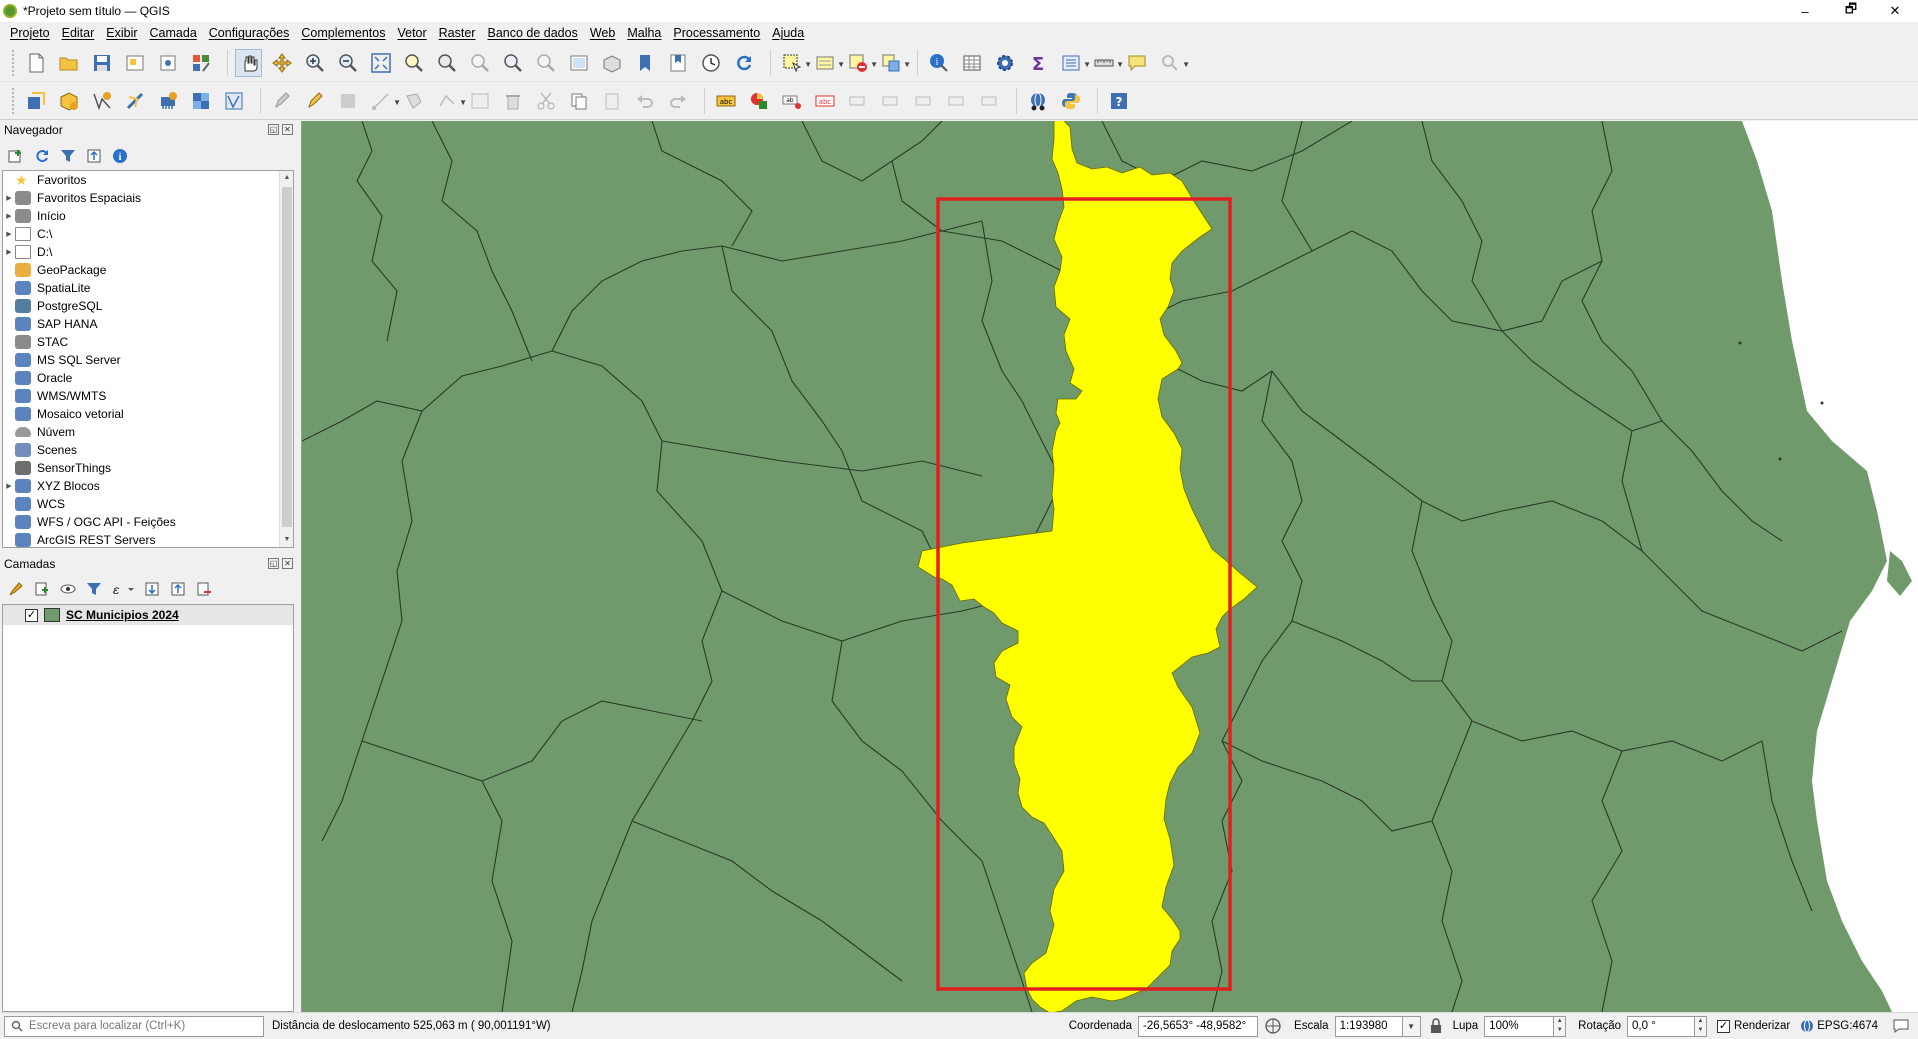 The image size is (1918, 1039). I want to click on close-button: ✕, so click(1895, 11).